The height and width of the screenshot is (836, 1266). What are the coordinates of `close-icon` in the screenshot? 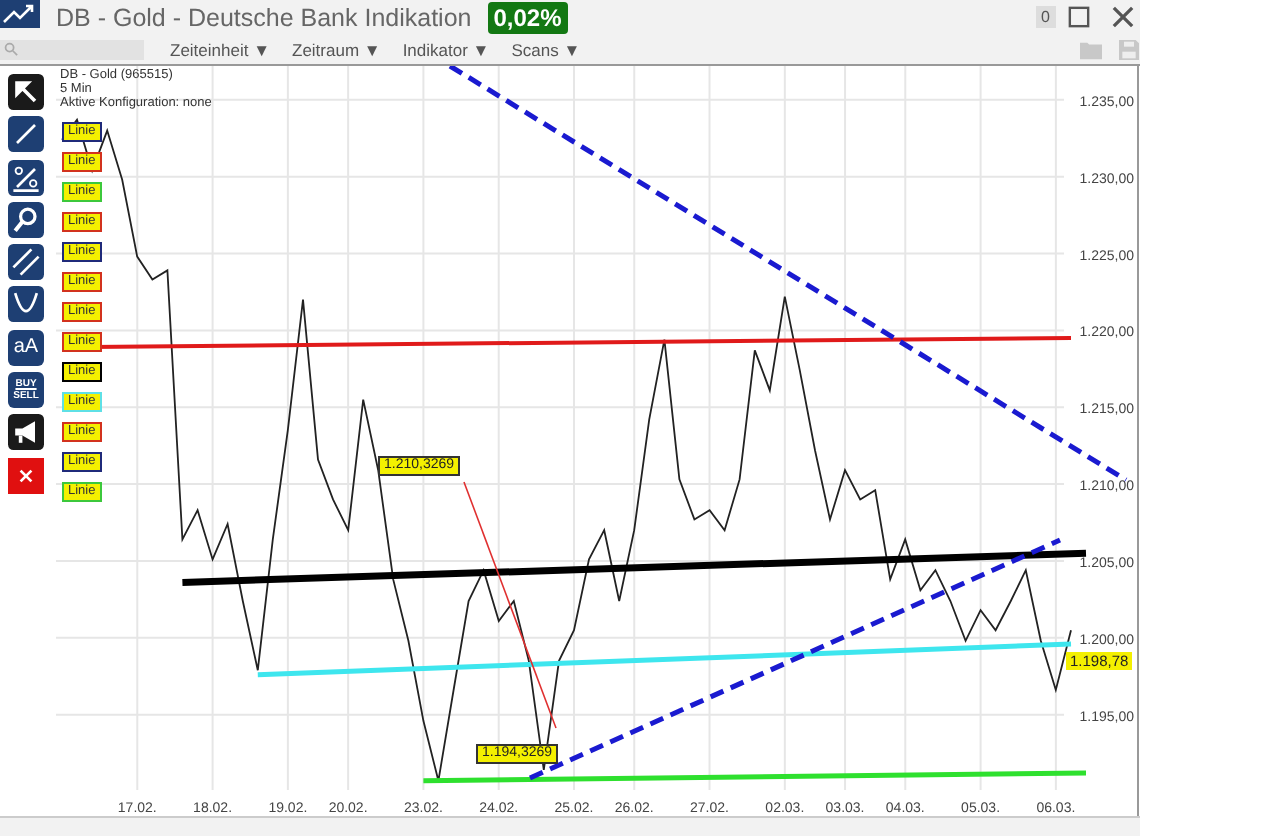 It's located at (1123, 17).